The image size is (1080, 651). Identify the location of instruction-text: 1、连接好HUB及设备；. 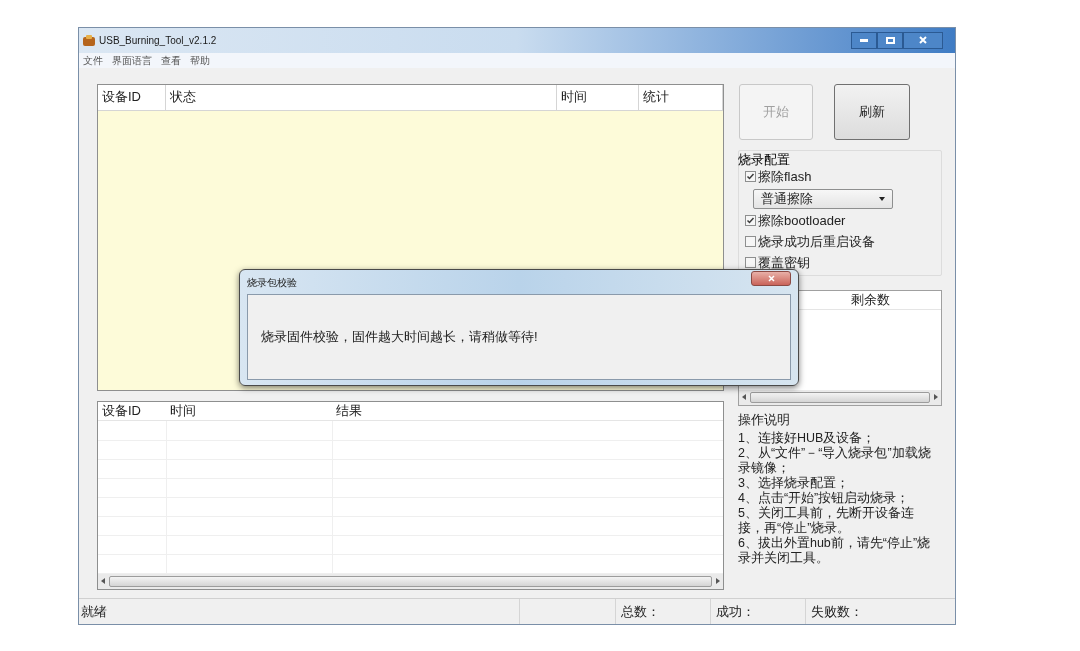
(807, 438).